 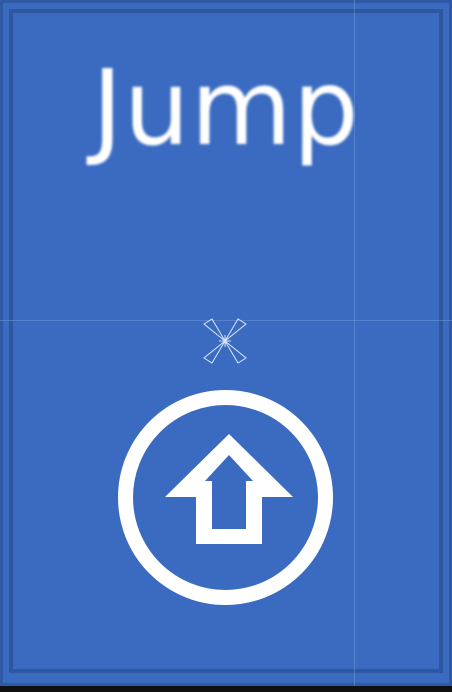 I want to click on bottom-strip, so click(x=226, y=689).